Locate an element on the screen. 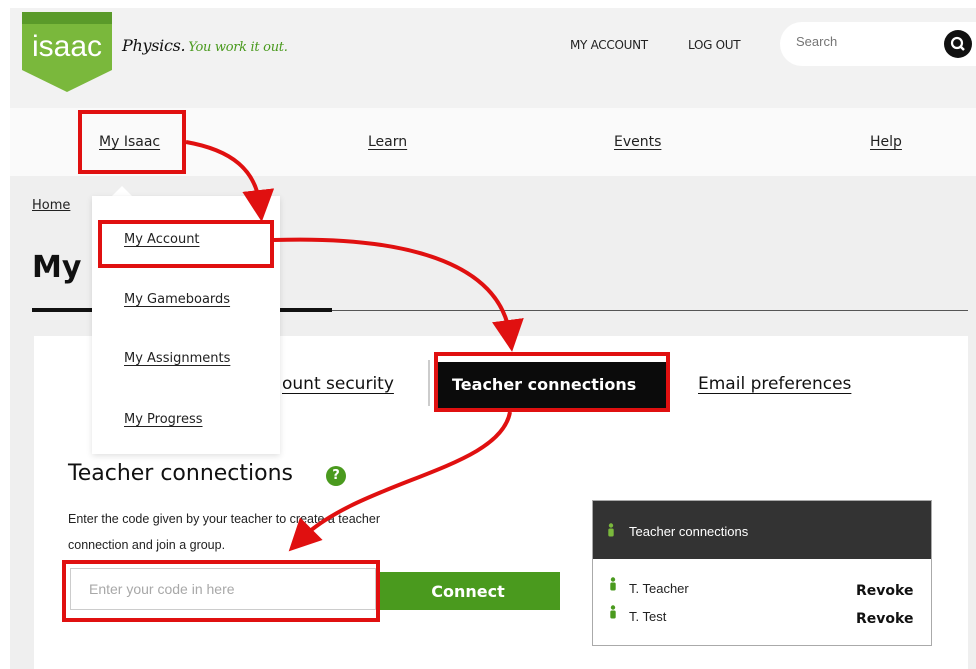  section-title: Teacher connections is located at coordinates (181, 473).